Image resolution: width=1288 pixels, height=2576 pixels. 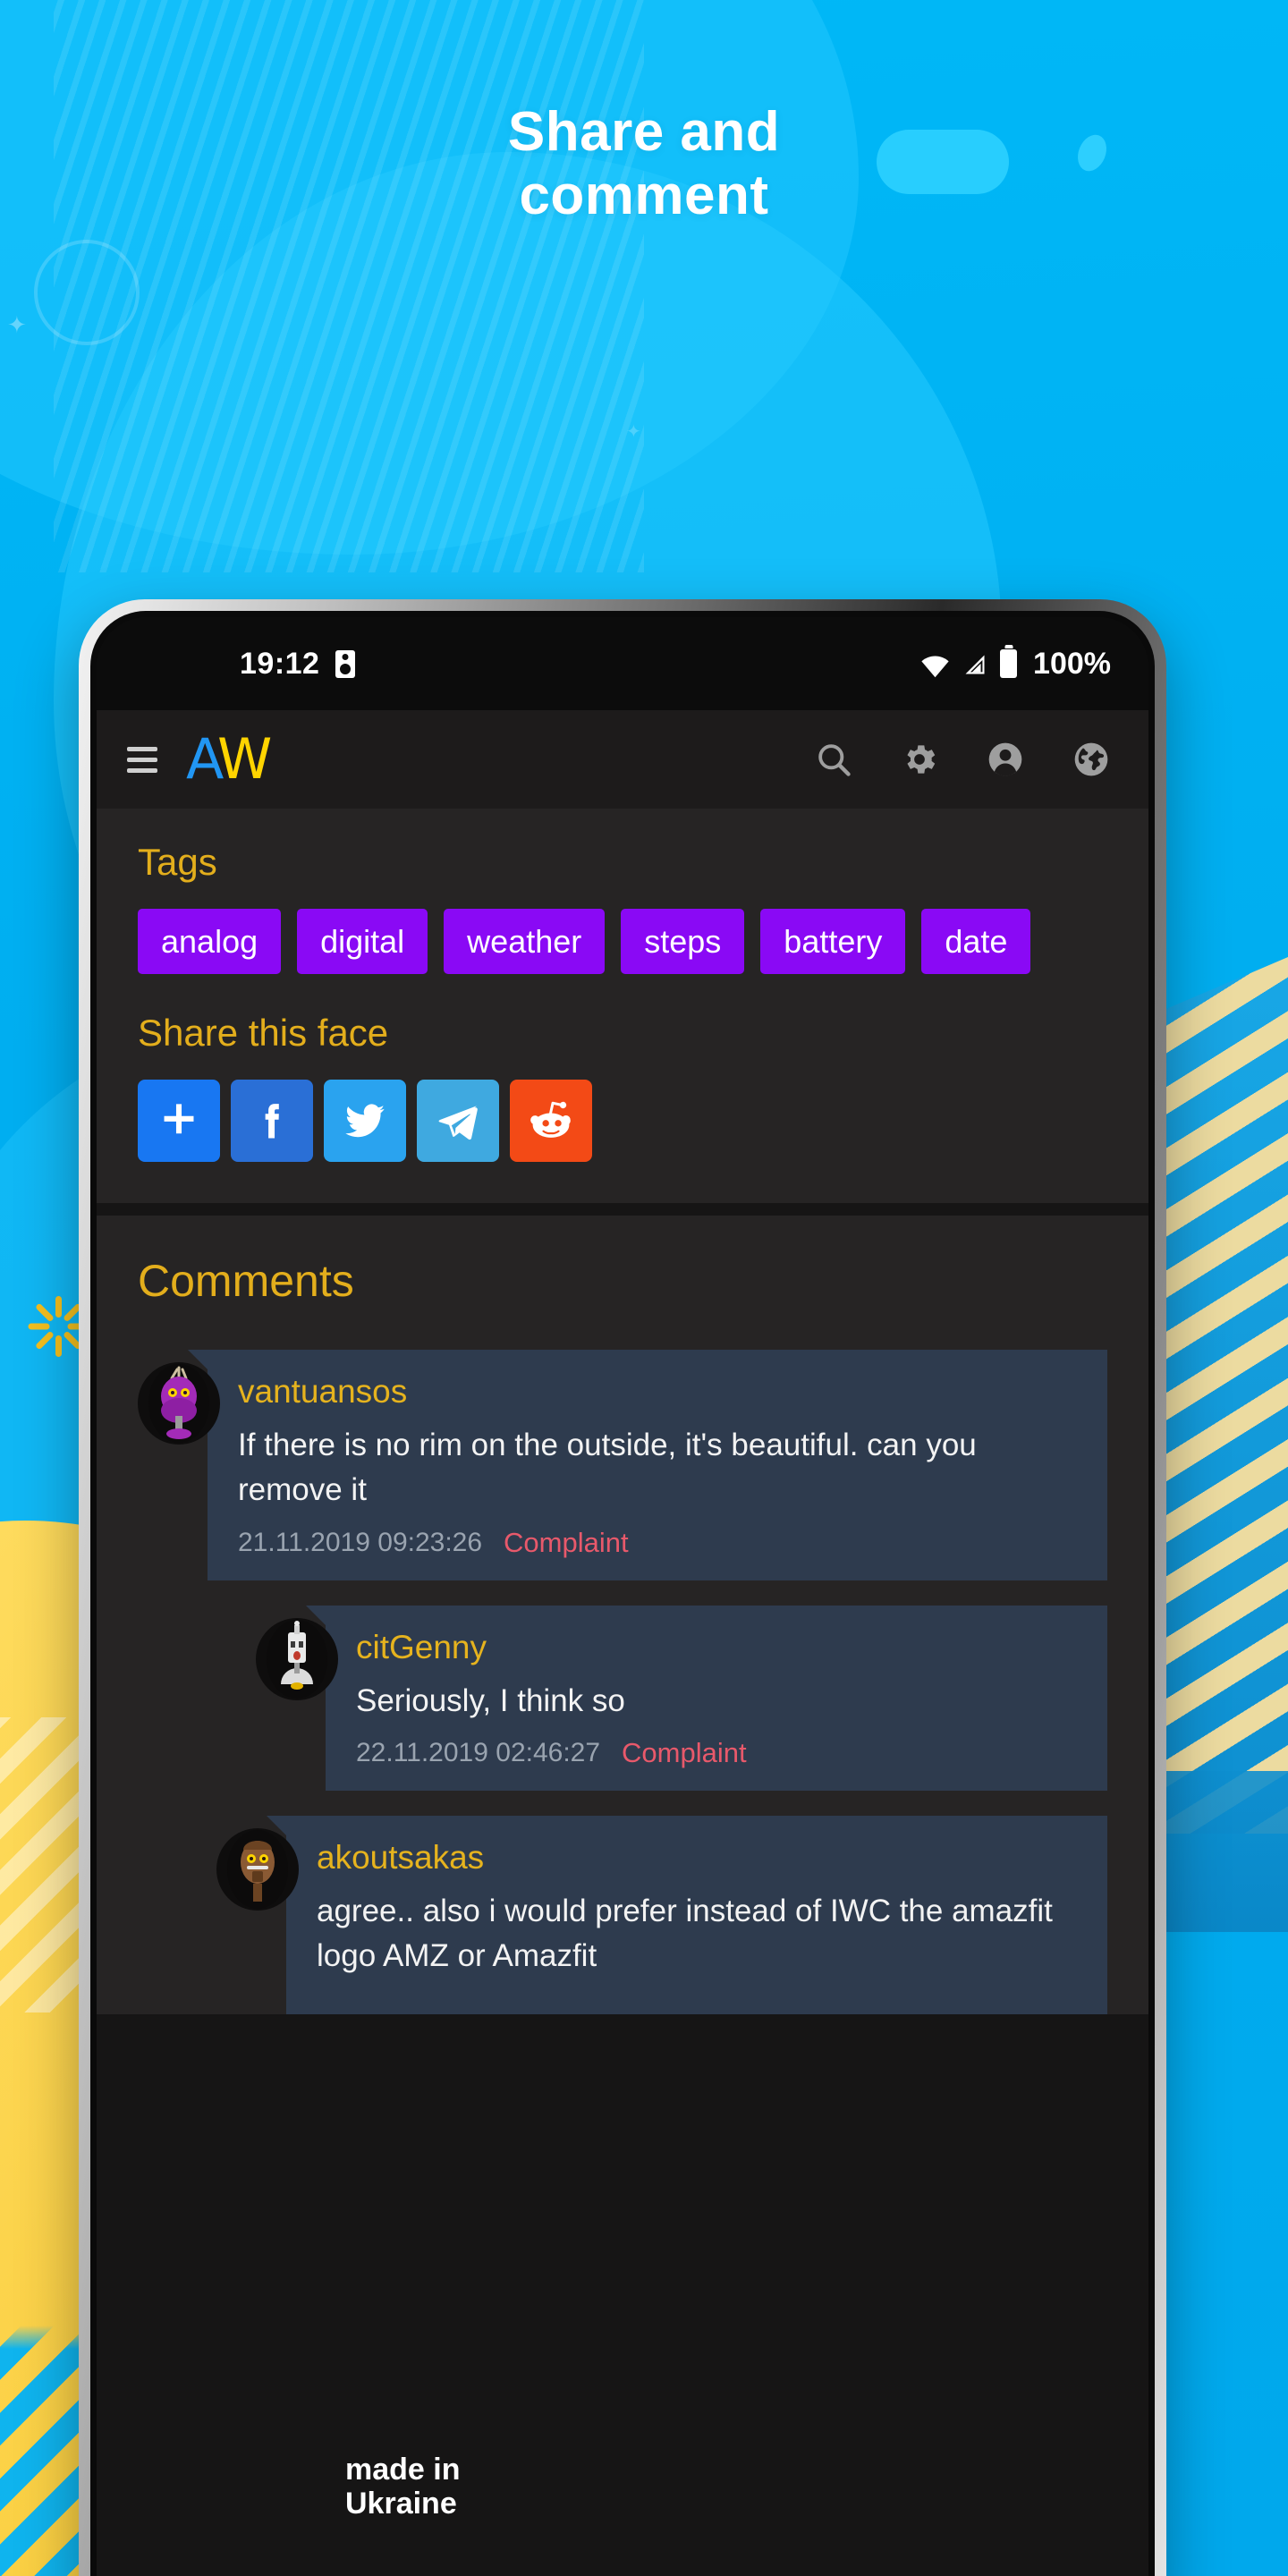 I want to click on comment-username: akoutsakas, so click(x=698, y=1858).